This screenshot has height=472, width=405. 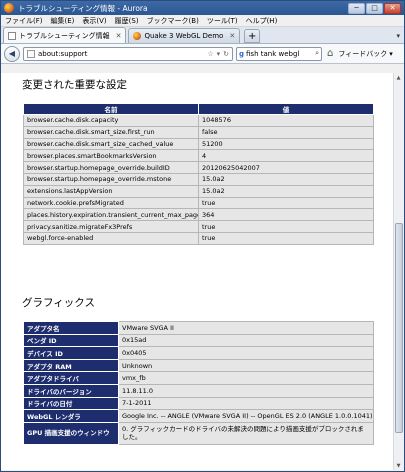 I want to click on tab-quake3: Quake 3 WebGL Demo ✕, so click(x=184, y=35).